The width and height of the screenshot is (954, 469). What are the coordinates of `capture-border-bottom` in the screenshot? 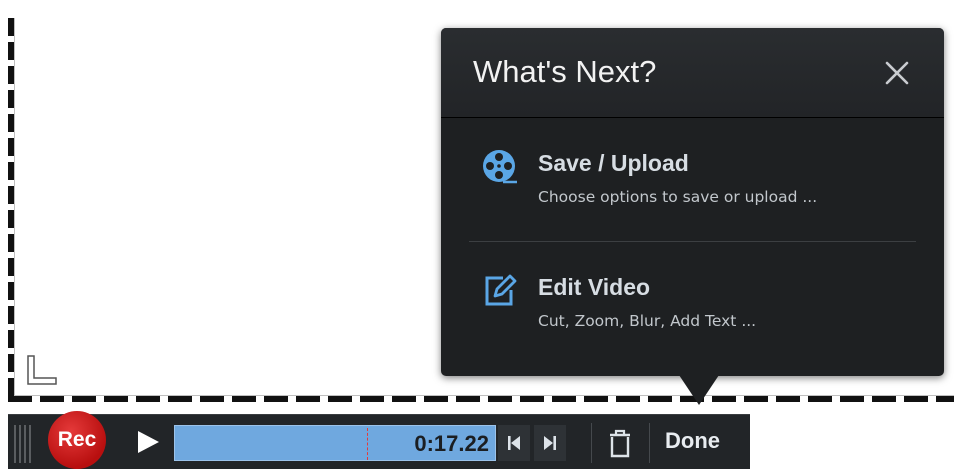 It's located at (481, 399).